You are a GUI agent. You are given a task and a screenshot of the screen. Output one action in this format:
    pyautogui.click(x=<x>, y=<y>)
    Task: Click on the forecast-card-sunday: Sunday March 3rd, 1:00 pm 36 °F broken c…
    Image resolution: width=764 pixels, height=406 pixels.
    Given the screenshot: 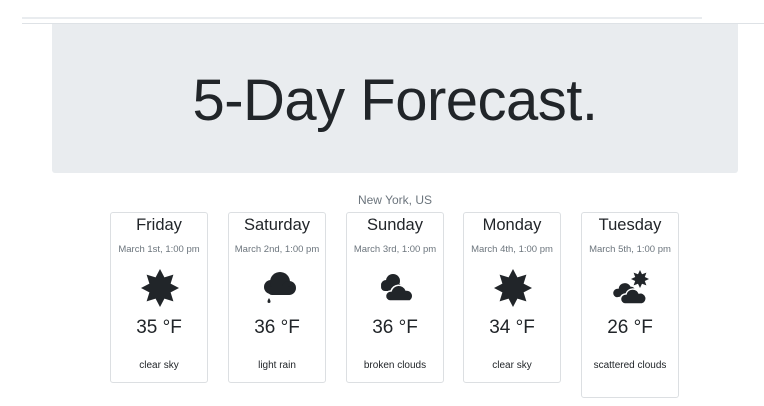 What is the action you would take?
    pyautogui.click(x=395, y=297)
    